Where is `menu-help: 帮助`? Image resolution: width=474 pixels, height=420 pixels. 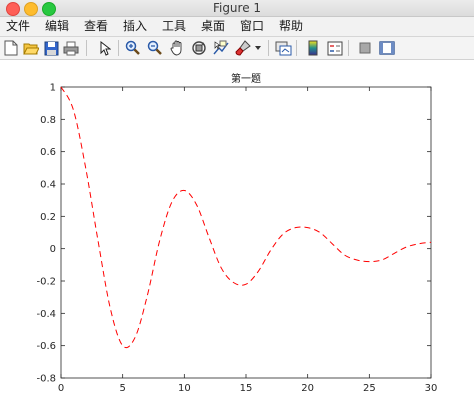 menu-help: 帮助 is located at coordinates (291, 26).